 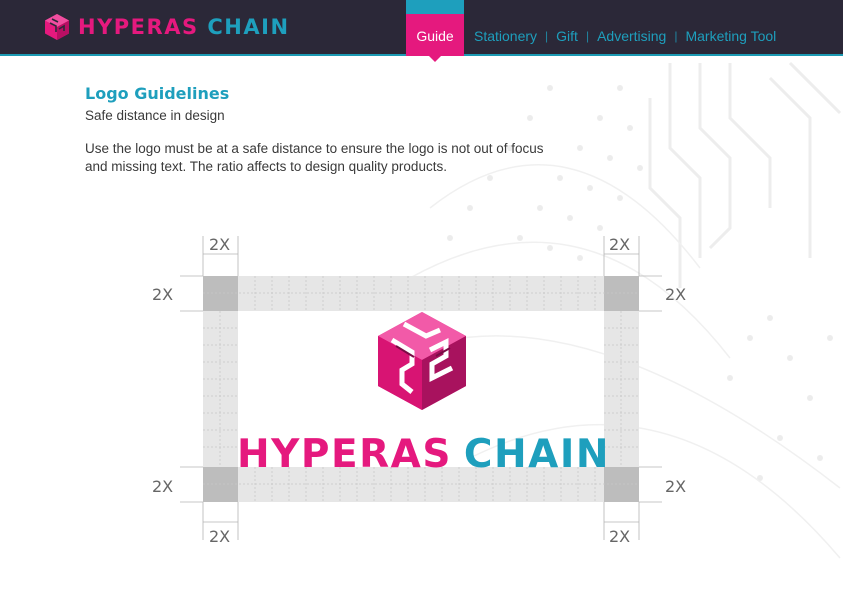 What do you see at coordinates (422, 361) in the screenshot?
I see `cube-logo-icon` at bounding box center [422, 361].